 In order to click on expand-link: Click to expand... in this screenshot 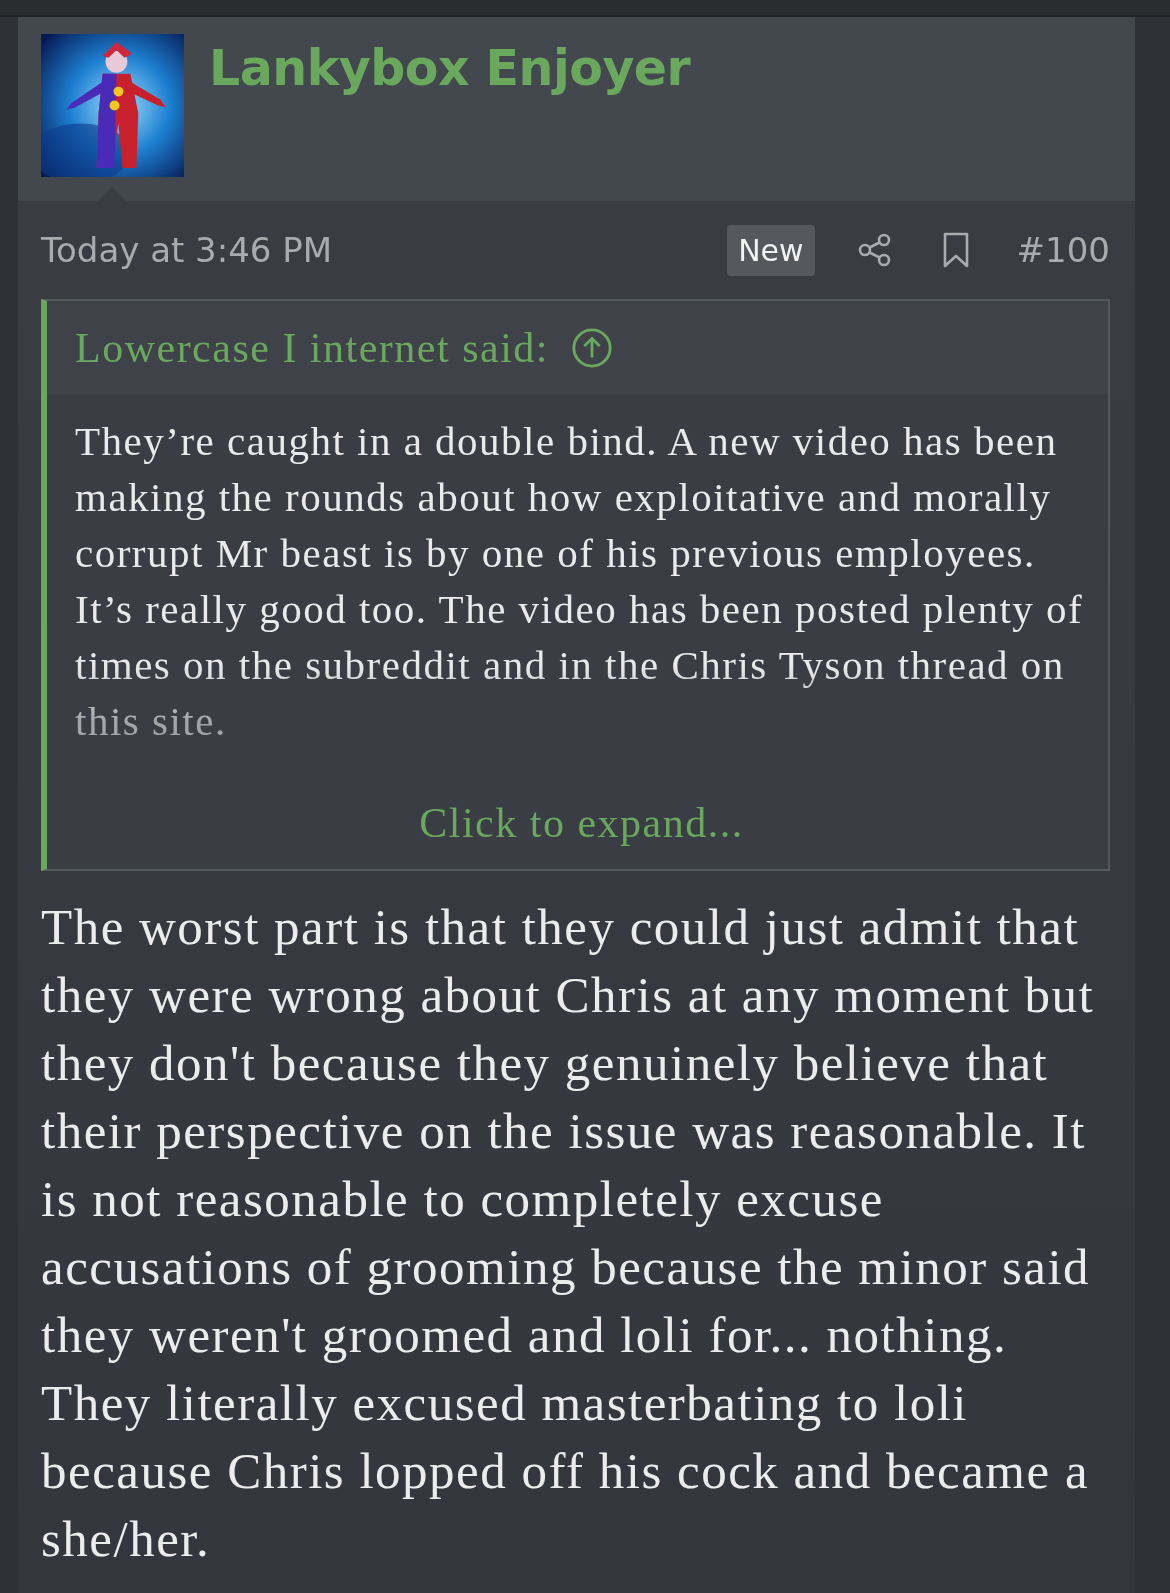, I will do `click(581, 823)`.